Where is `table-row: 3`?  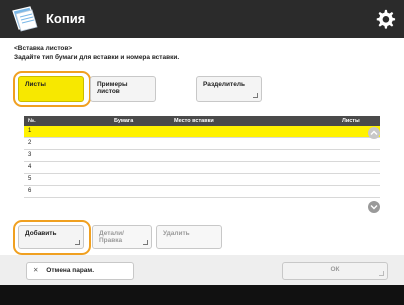 table-row: 3 is located at coordinates (202, 156).